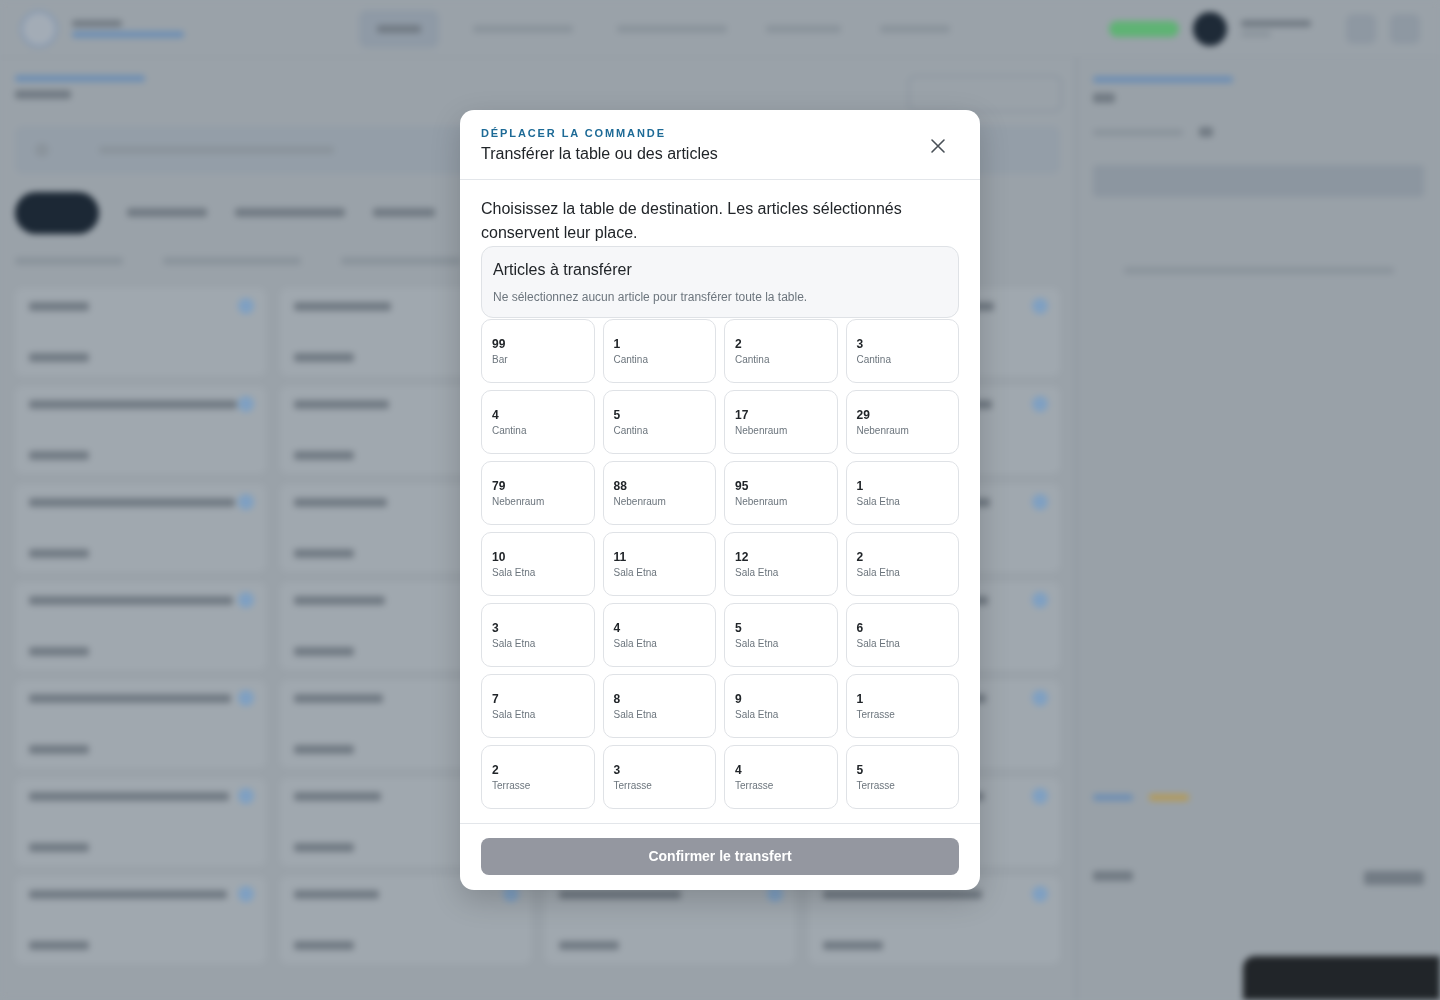 The height and width of the screenshot is (1000, 1440). I want to click on table-number: 8, so click(617, 699).